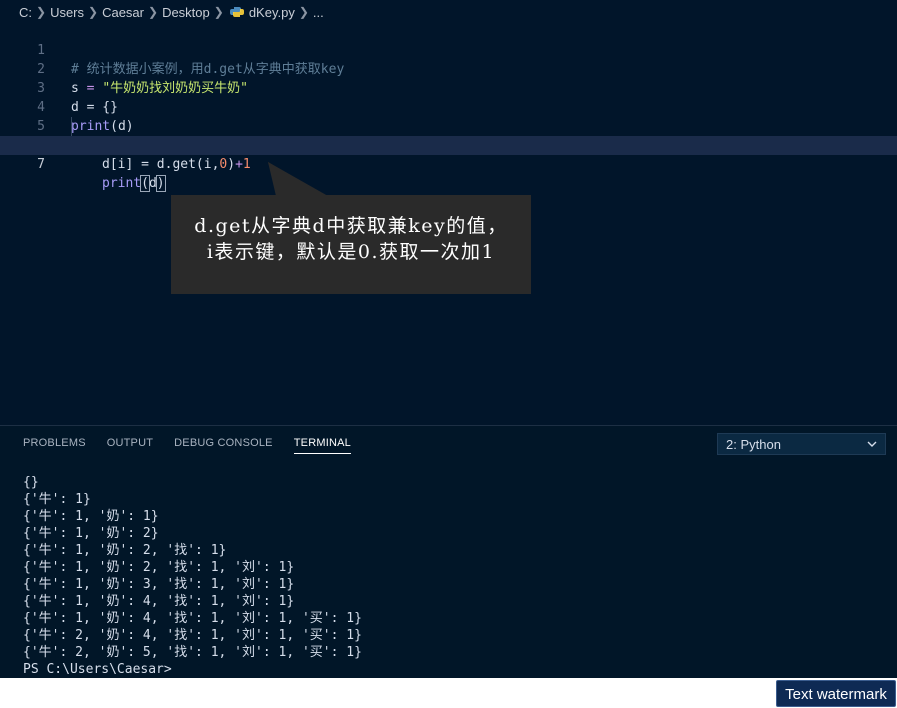 The width and height of the screenshot is (897, 708). I want to click on chevron-down-icon, so click(872, 444).